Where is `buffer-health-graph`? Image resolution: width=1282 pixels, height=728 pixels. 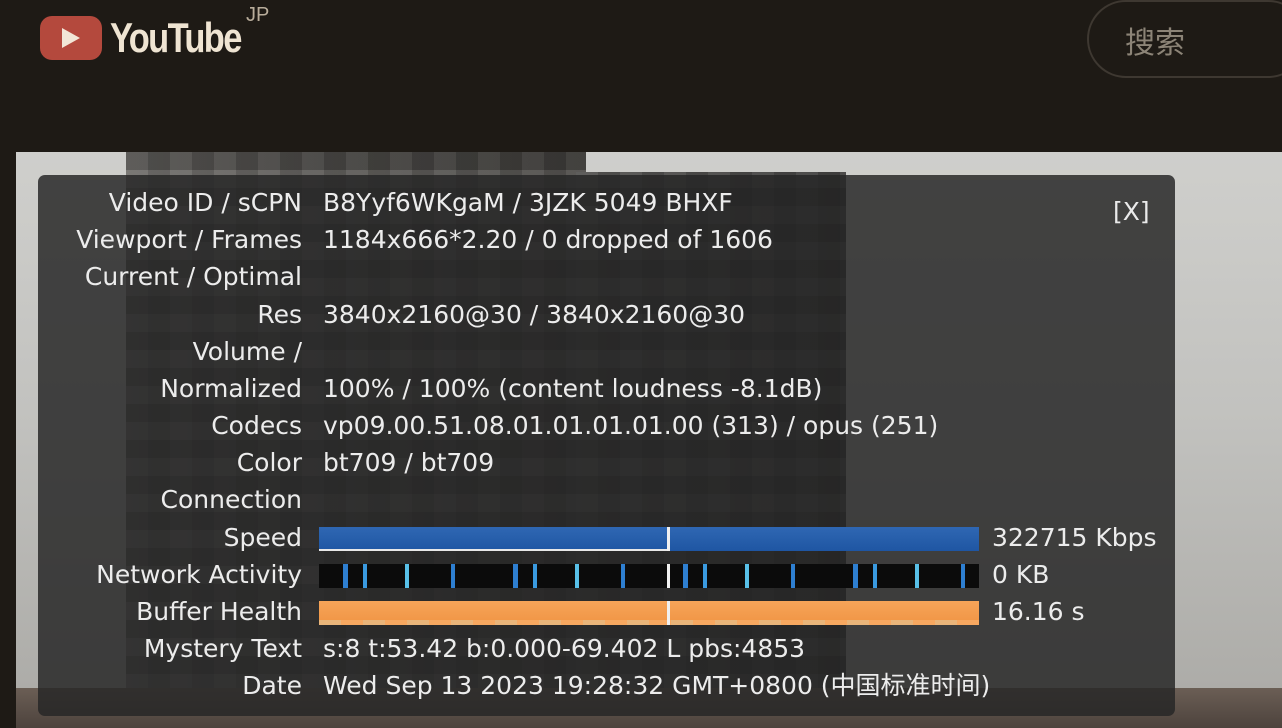
buffer-health-graph is located at coordinates (649, 613).